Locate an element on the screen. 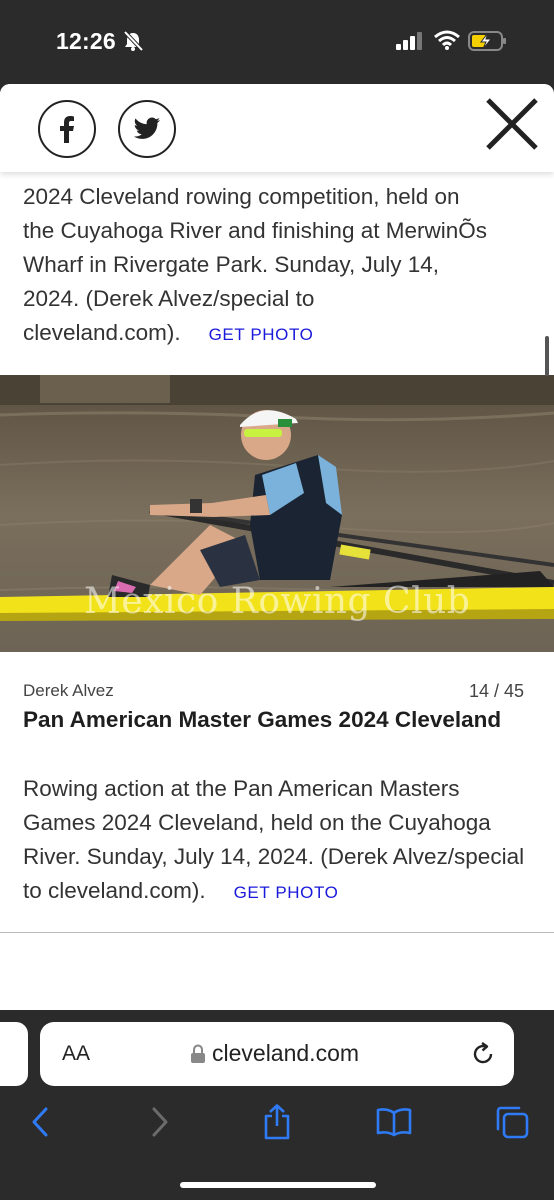  chevron-left-icon is located at coordinates (40, 1122).